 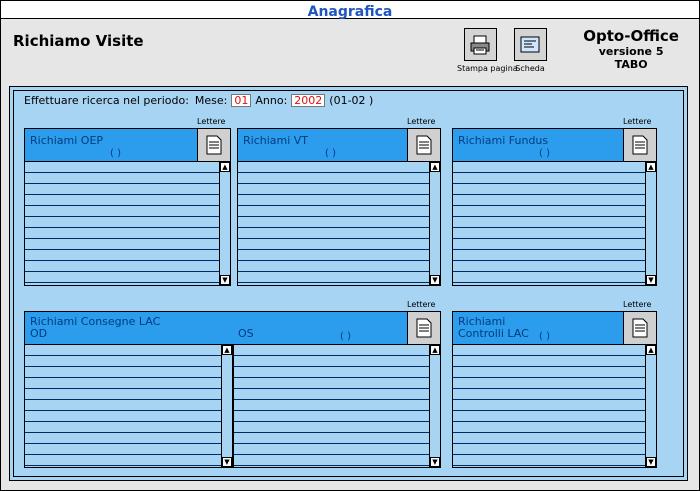 I want to click on card-label: Scheda, so click(x=530, y=68).